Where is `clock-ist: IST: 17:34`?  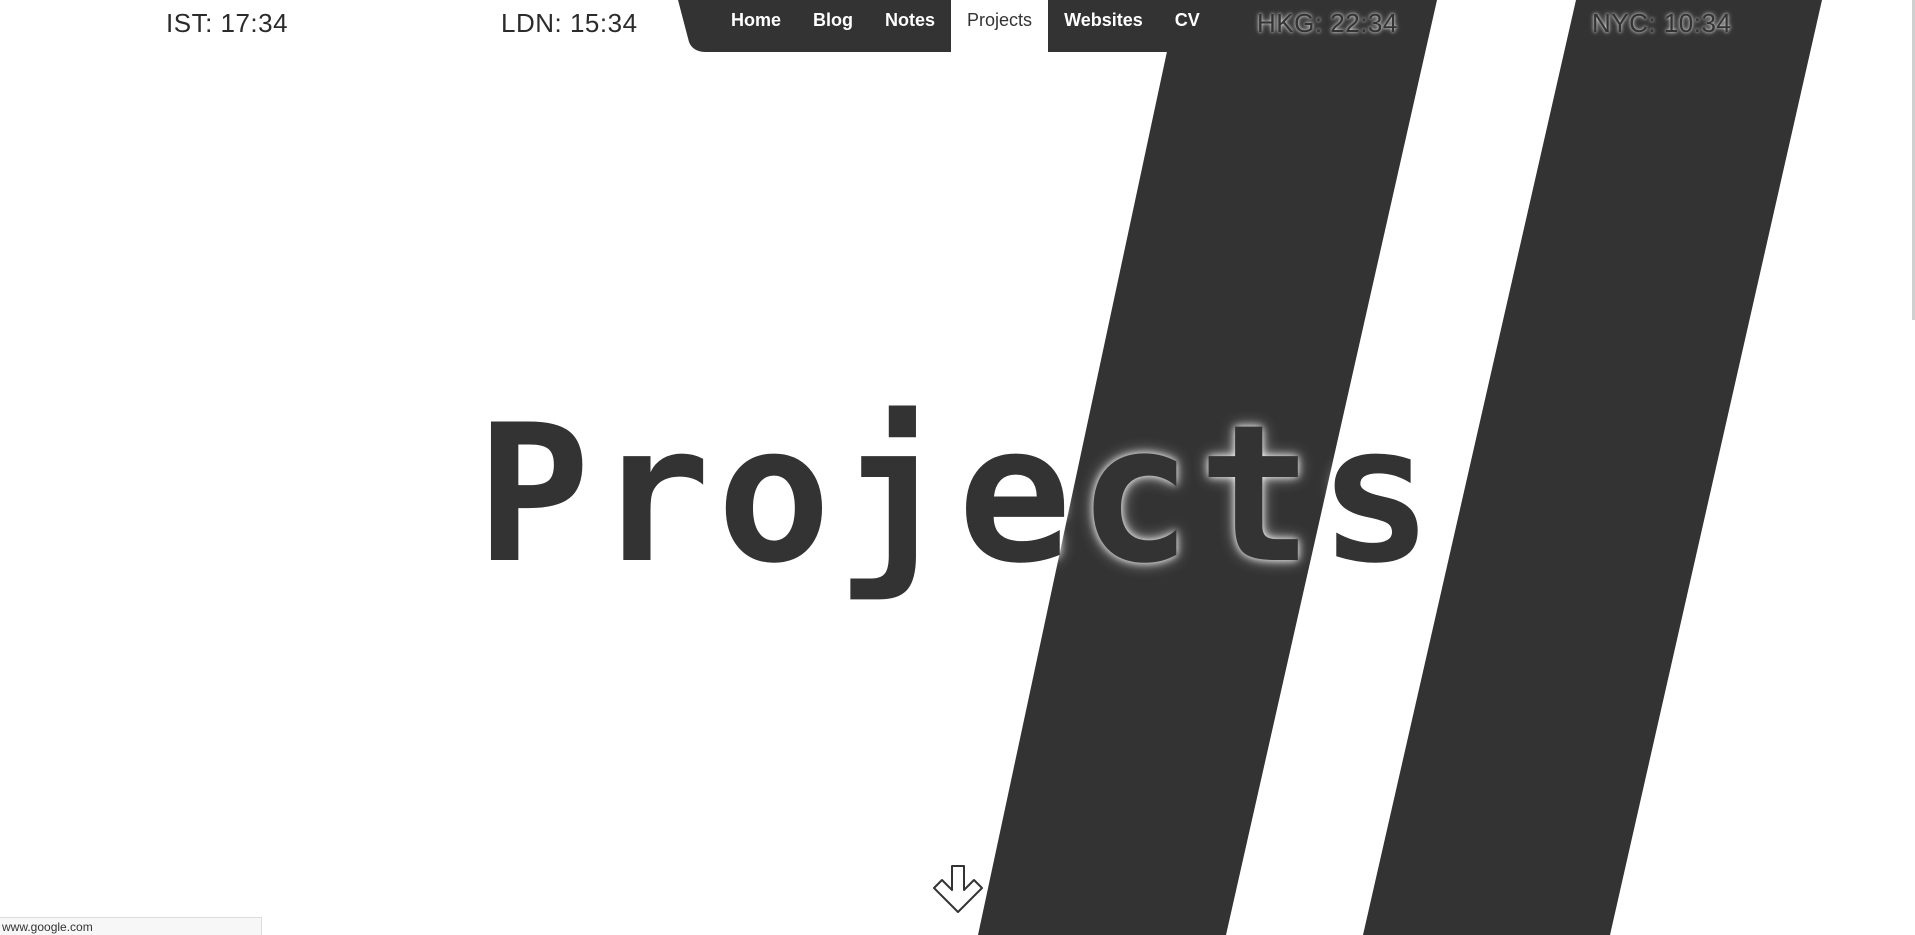
clock-ist: IST: 17:34 is located at coordinates (227, 23).